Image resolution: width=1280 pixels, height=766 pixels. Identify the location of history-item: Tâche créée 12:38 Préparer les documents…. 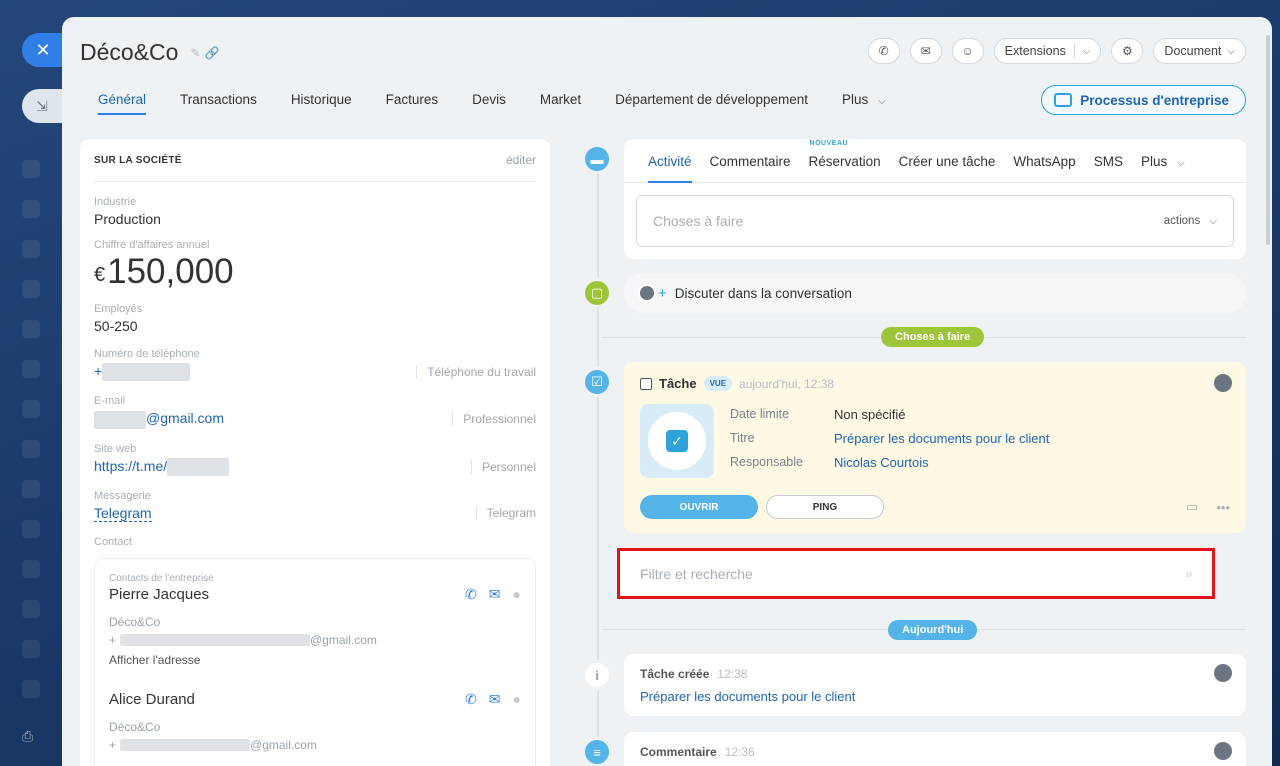
(935, 685).